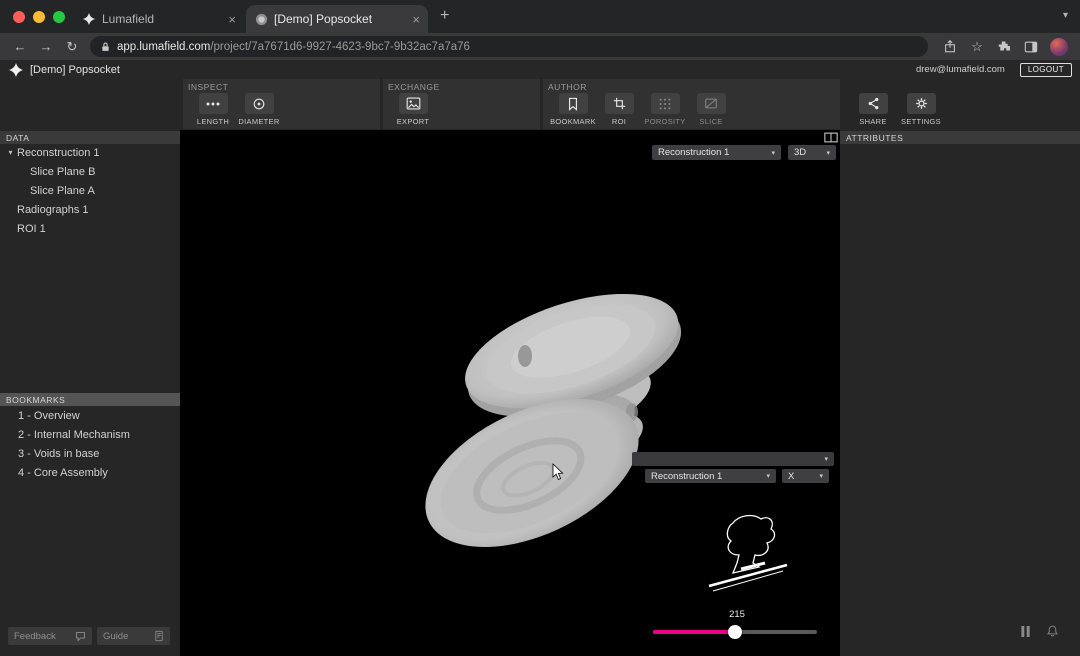 The width and height of the screenshot is (1080, 656). Describe the element at coordinates (812, 152) in the screenshot. I see `view-mode-select: 3D ▾` at that location.